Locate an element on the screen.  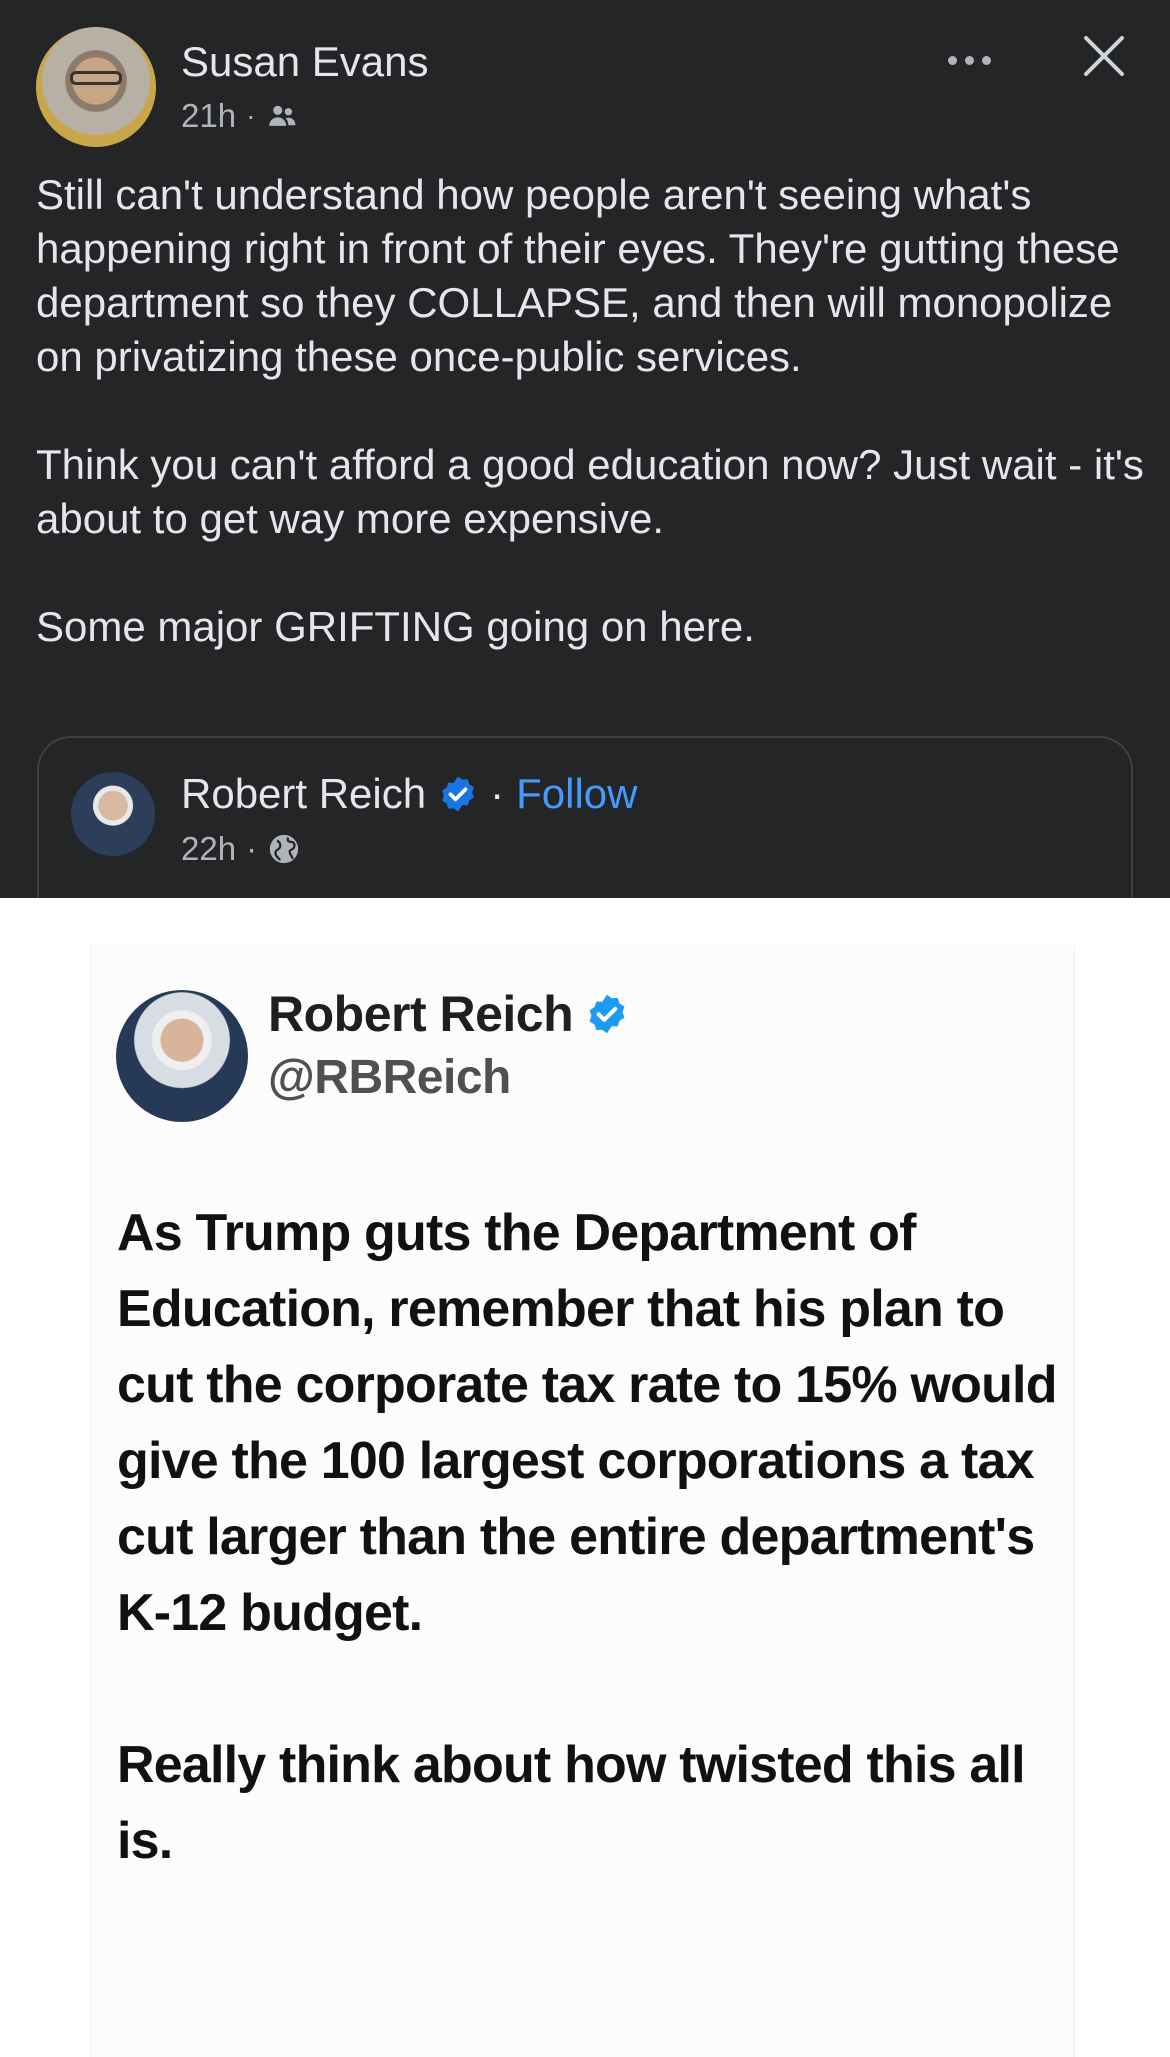
globe-icon is located at coordinates (284, 849).